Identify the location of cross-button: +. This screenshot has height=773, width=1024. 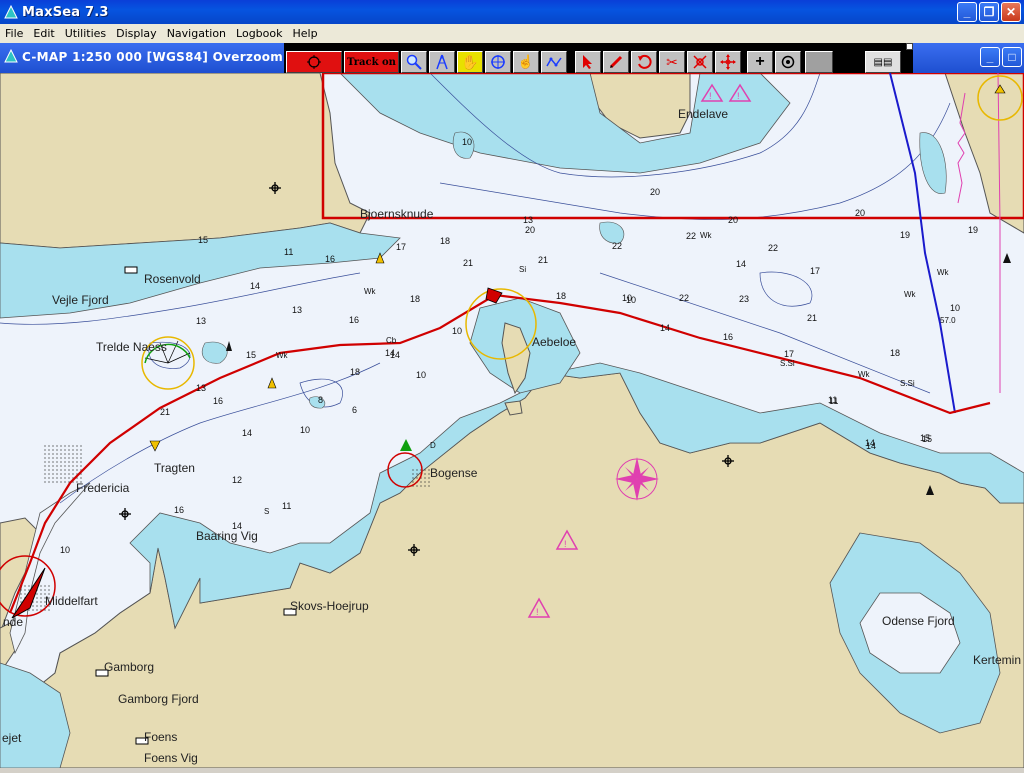
(760, 62).